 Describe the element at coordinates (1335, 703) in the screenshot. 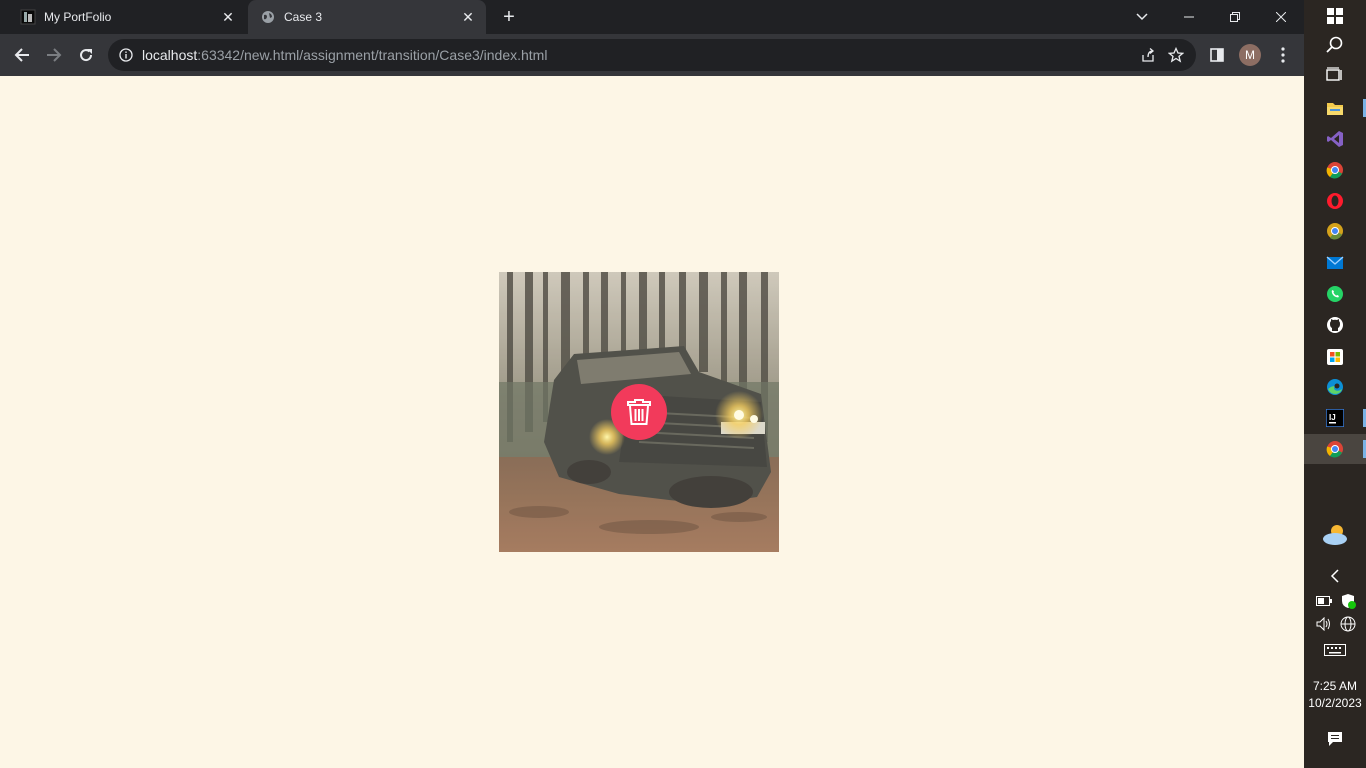

I see `clock-date: 10/2/2023` at that location.